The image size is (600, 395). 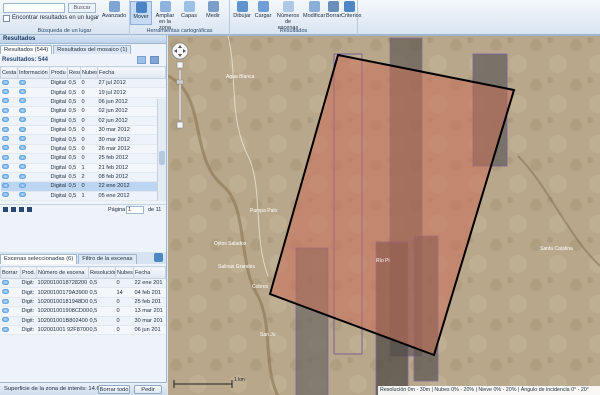 What do you see at coordinates (263, 13) in the screenshot?
I see `load-button: Cargar` at bounding box center [263, 13].